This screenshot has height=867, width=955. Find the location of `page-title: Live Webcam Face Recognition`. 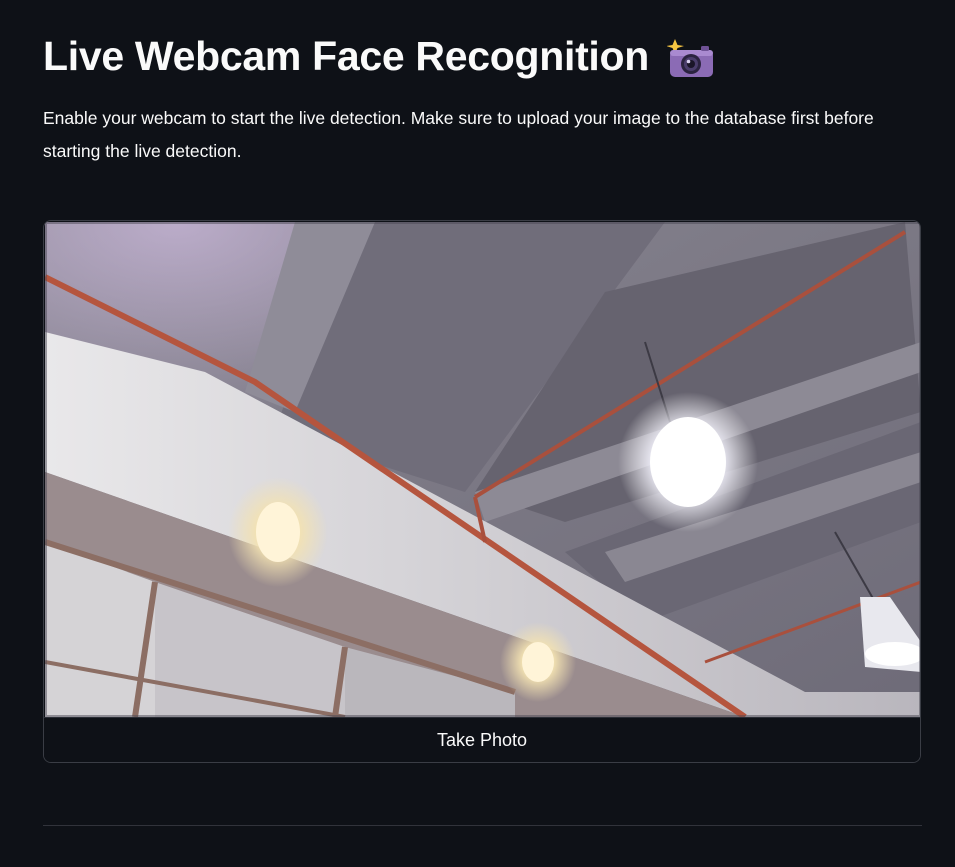

page-title: Live Webcam Face Recognition is located at coordinates (346, 56).